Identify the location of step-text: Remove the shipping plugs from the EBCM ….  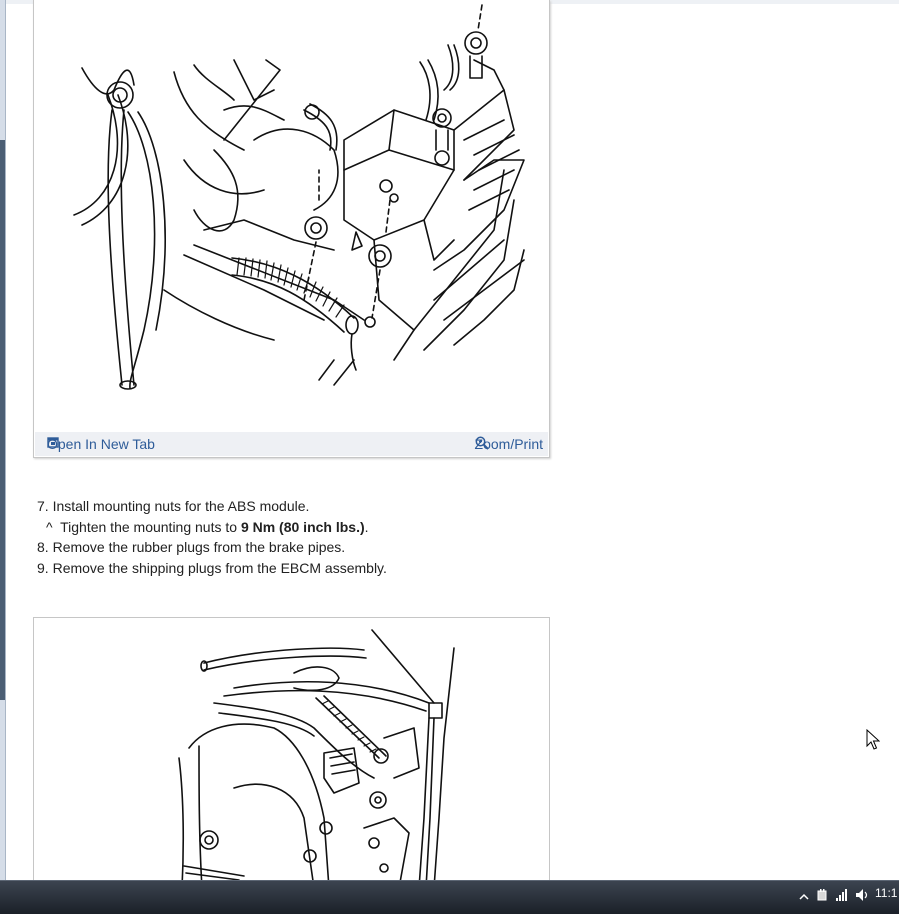
(219, 567).